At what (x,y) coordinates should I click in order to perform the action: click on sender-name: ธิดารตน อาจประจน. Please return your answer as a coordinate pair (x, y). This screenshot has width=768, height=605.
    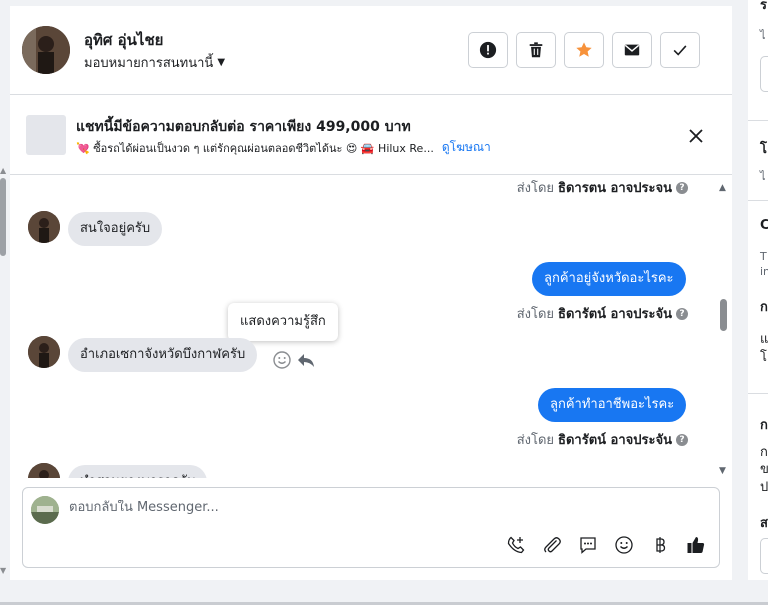
    Looking at the image, I should click on (615, 188).